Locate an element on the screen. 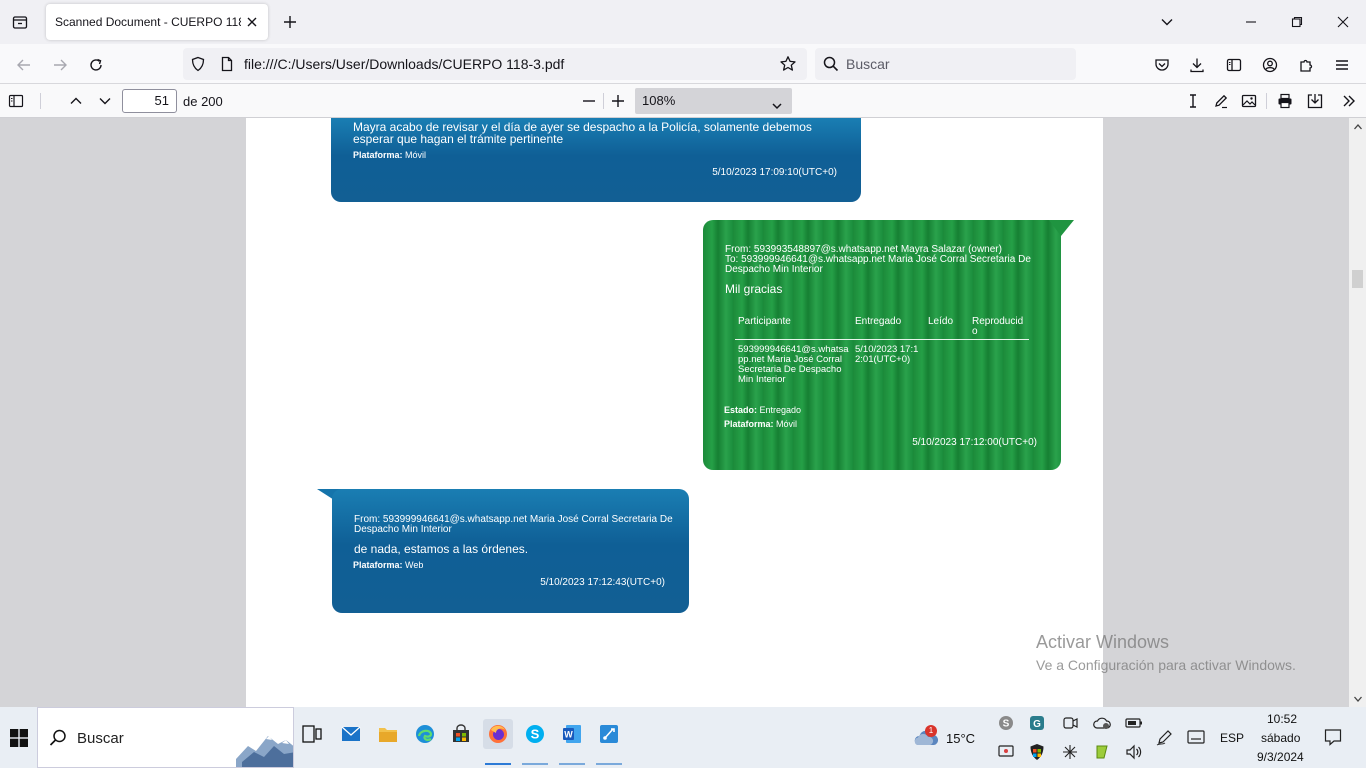 Image resolution: width=1366 pixels, height=768 pixels. notification-center-button is located at coordinates (1333, 737).